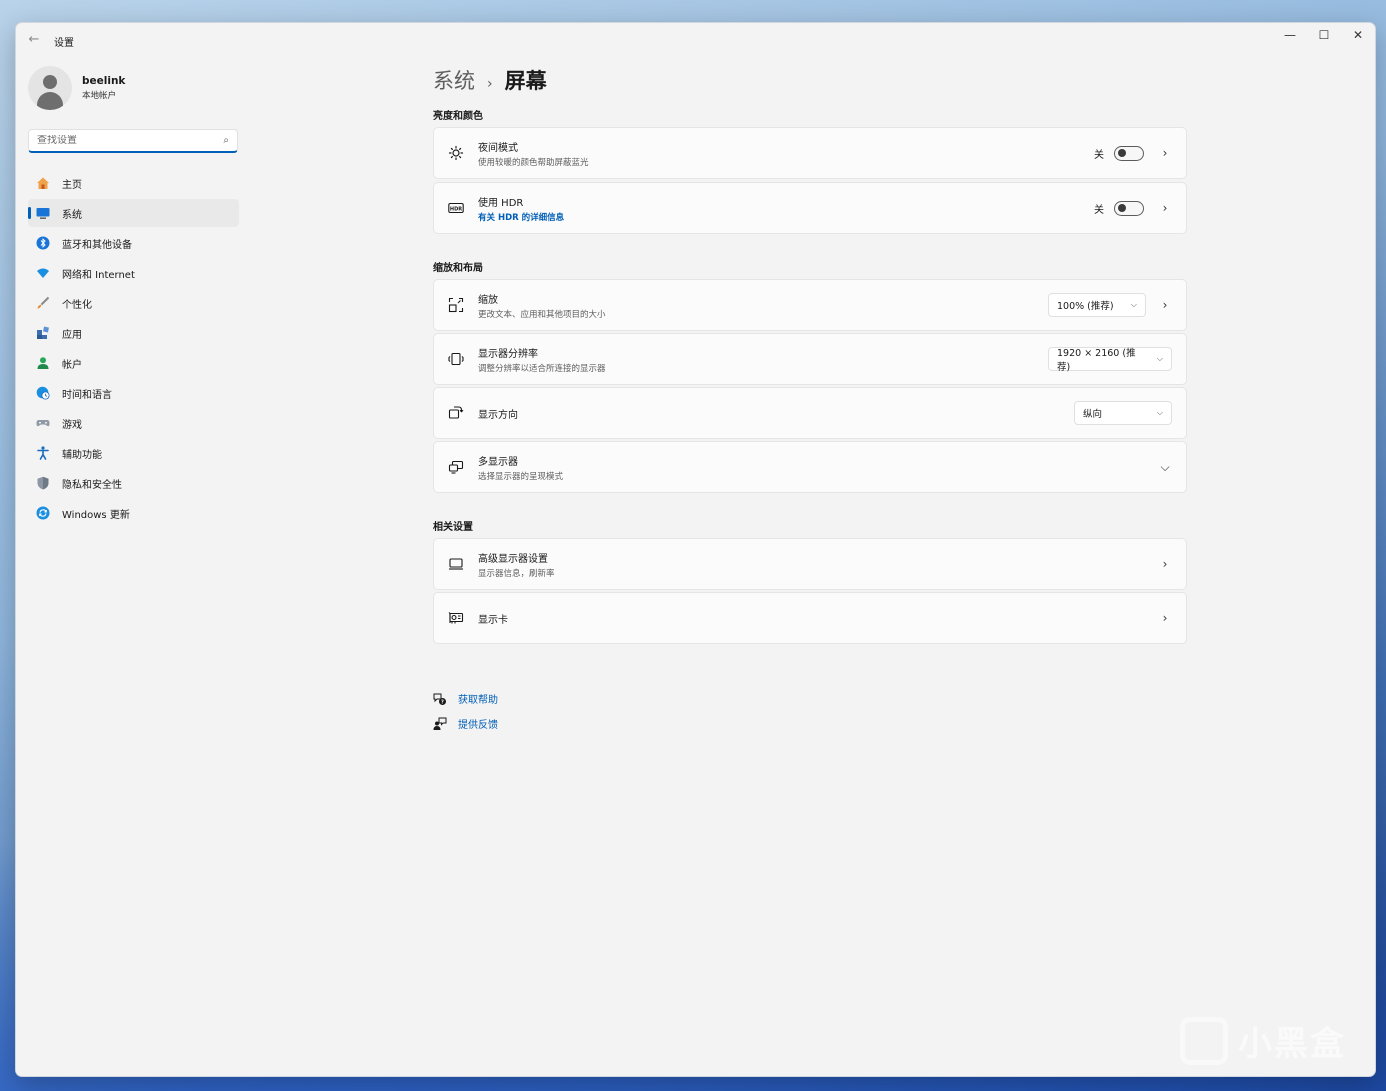  What do you see at coordinates (810, 208) in the screenshot?
I see `hdr-card: HDR 使用 HDR 有关 HDR 的详细信息 关 ›` at bounding box center [810, 208].